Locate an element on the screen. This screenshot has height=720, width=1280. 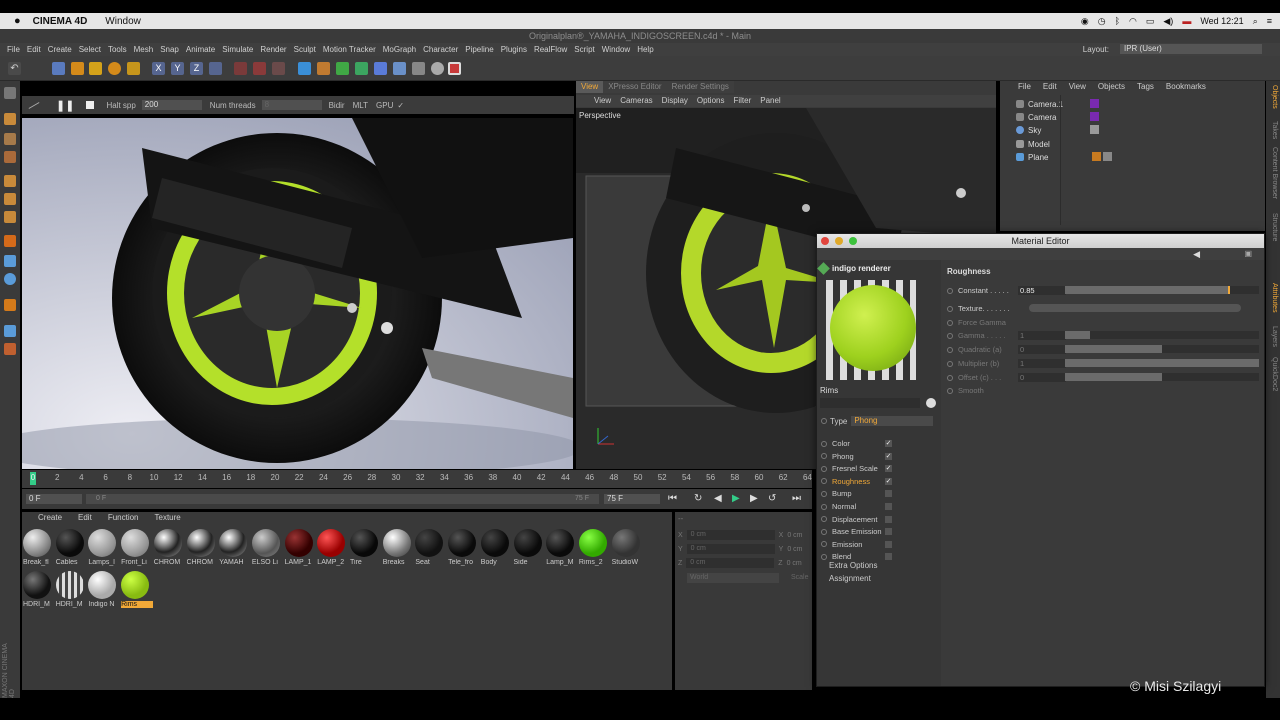
go-end-icon: ⏭ is located at coordinates (796, 498).